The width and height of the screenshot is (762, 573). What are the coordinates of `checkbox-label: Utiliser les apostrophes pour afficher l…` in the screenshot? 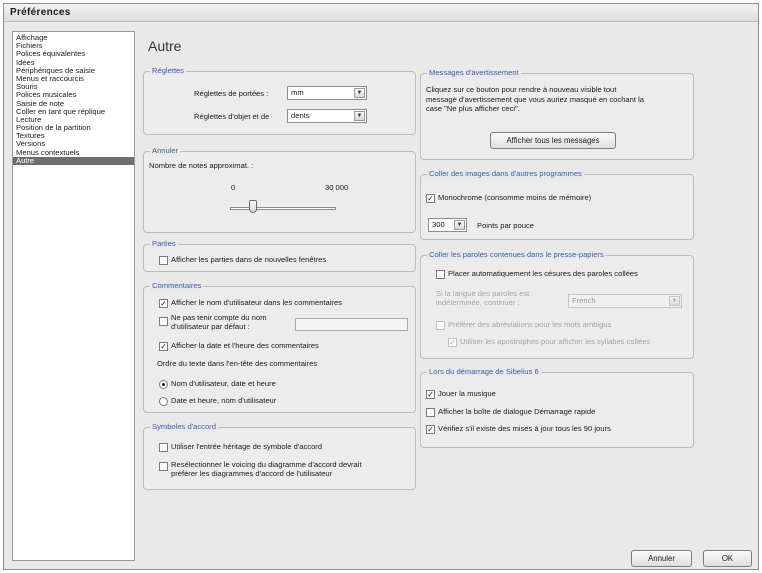 It's located at (555, 341).